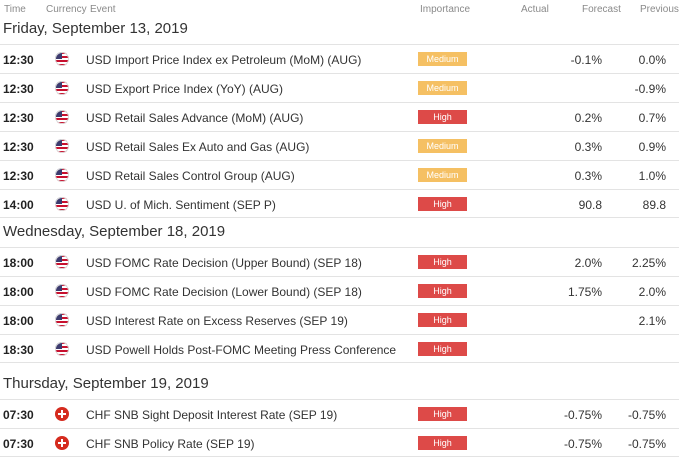  What do you see at coordinates (588, 118) in the screenshot?
I see `forecast-value: 0.2%` at bounding box center [588, 118].